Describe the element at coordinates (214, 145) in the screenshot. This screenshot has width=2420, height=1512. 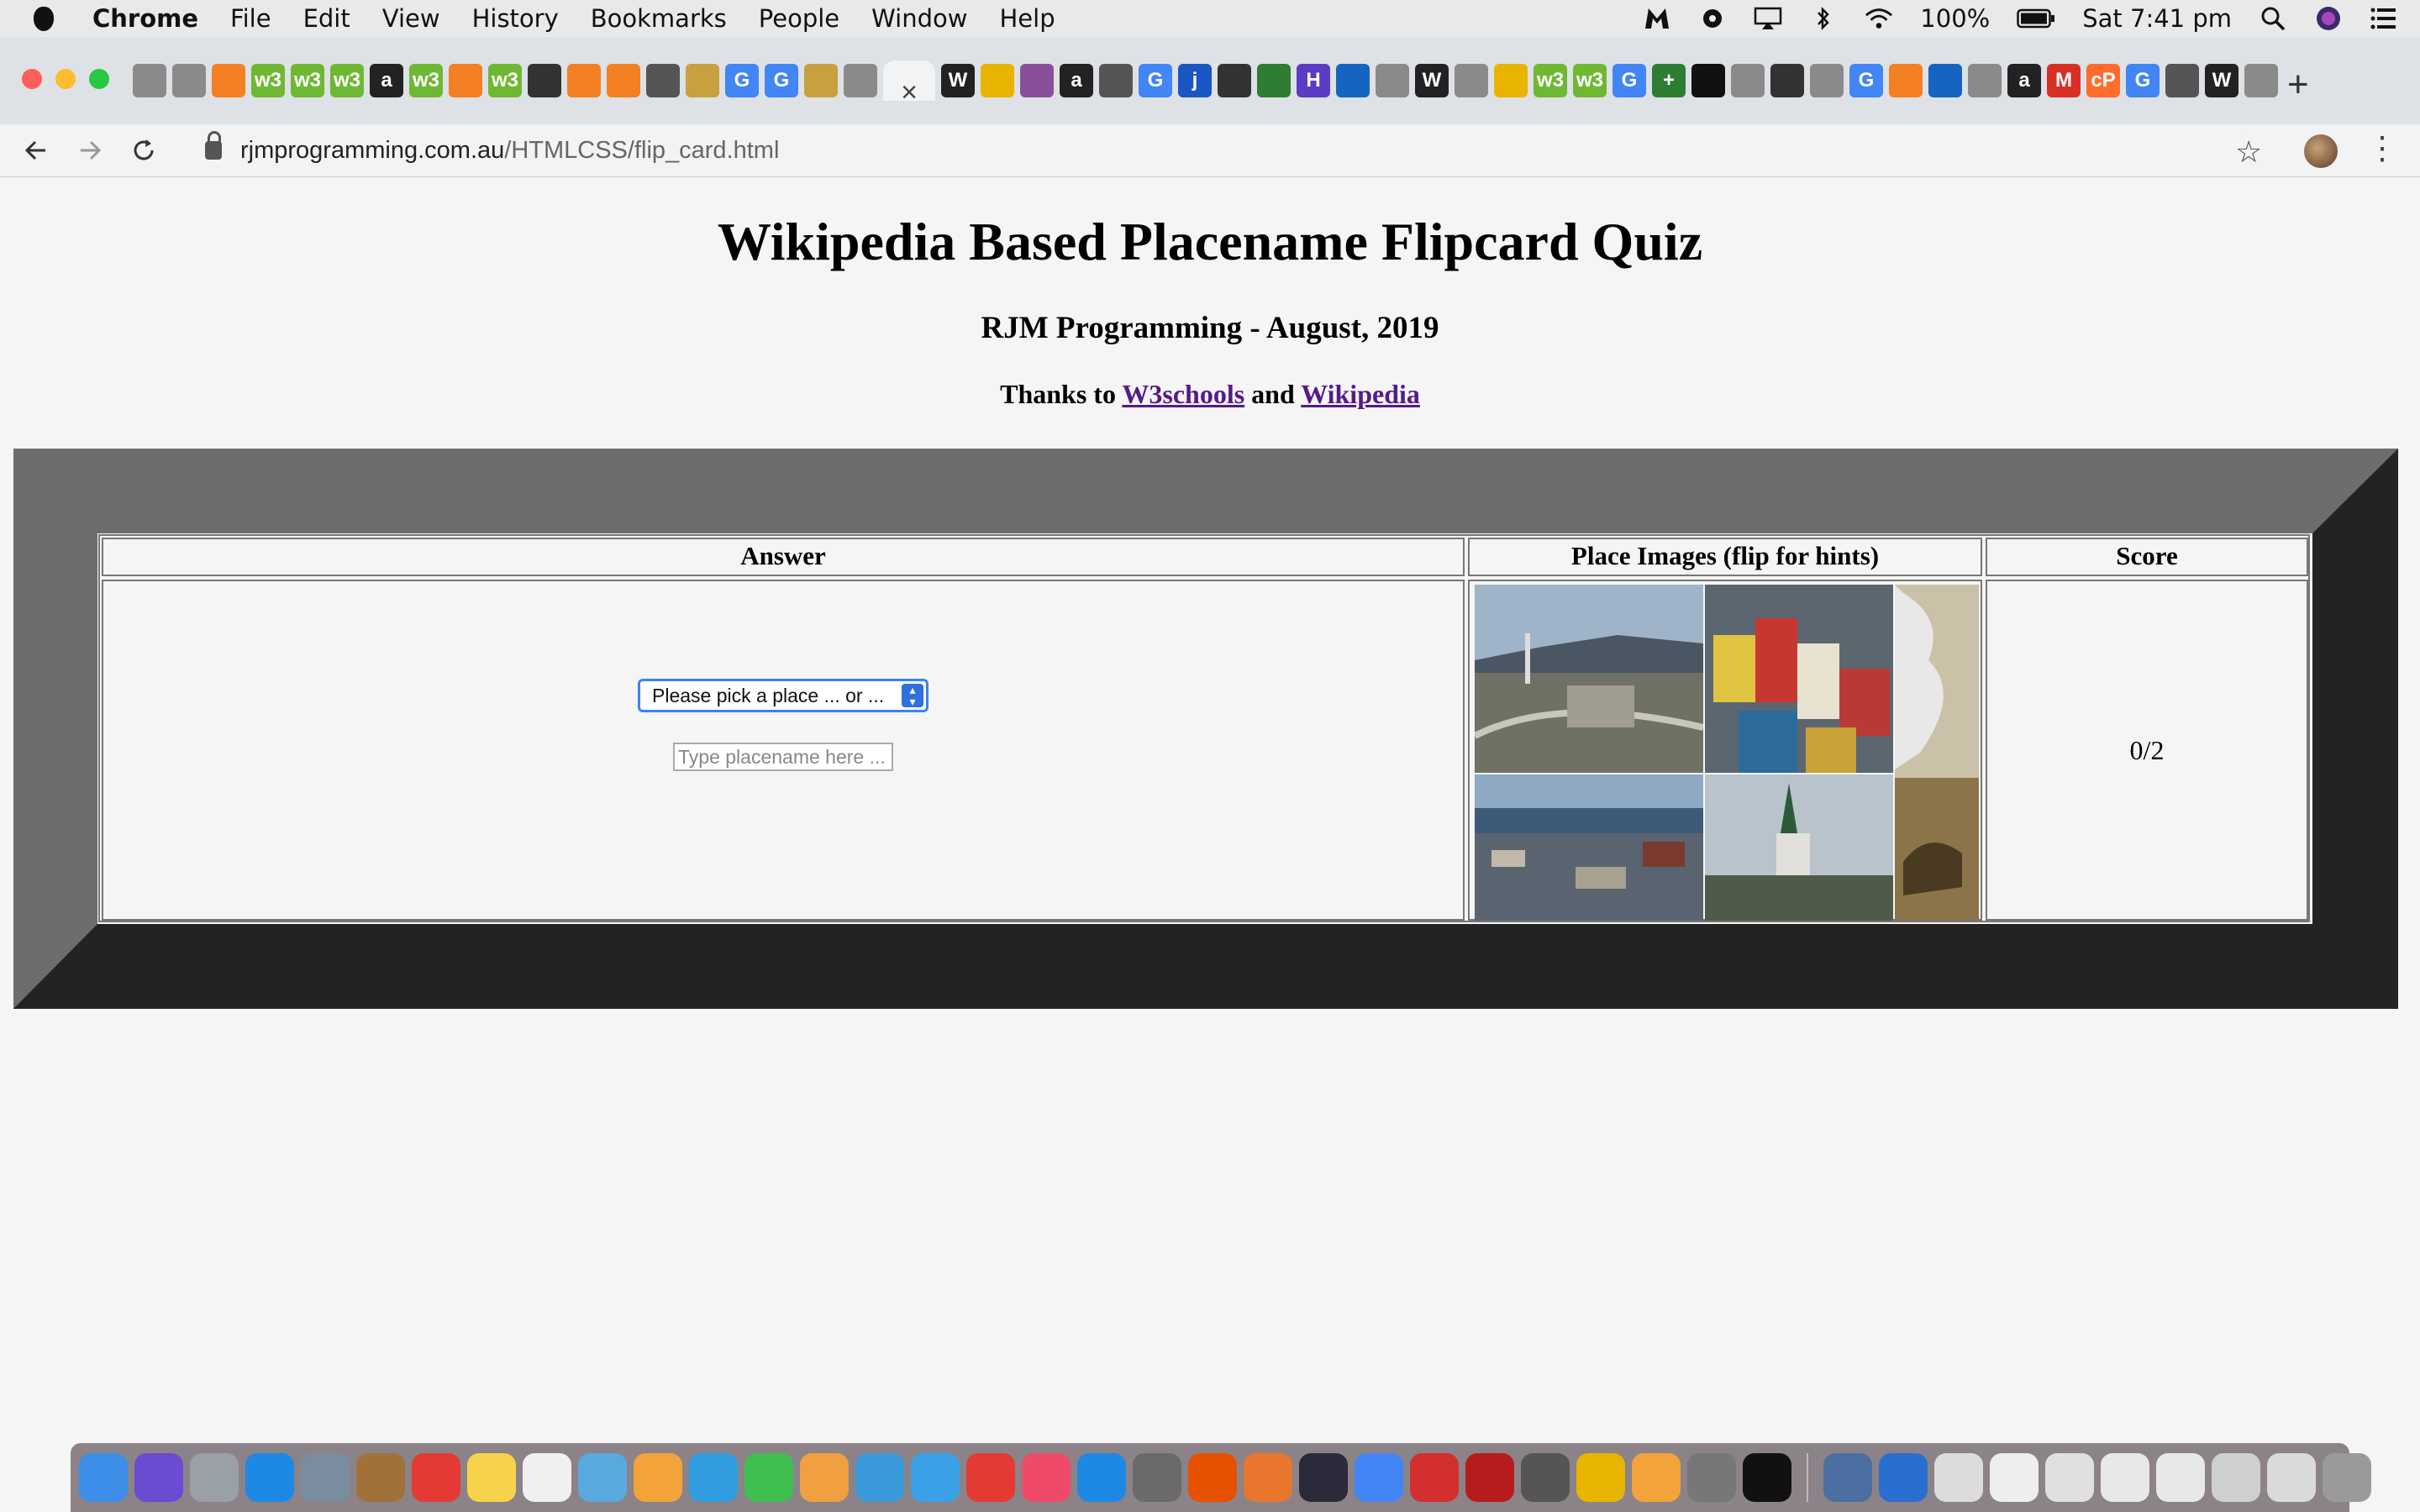
I see `lock-icon` at that location.